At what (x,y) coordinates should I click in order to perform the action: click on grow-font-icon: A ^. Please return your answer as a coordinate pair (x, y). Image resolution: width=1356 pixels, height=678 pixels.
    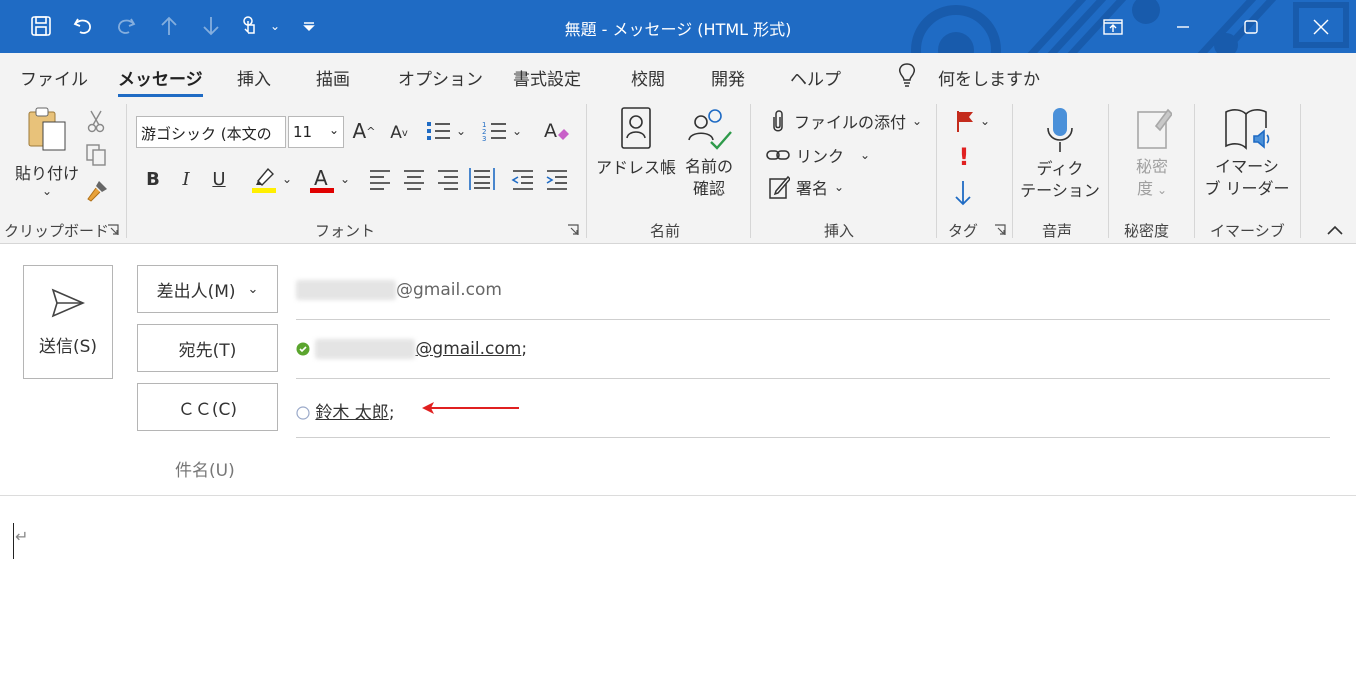
    Looking at the image, I should click on (364, 131).